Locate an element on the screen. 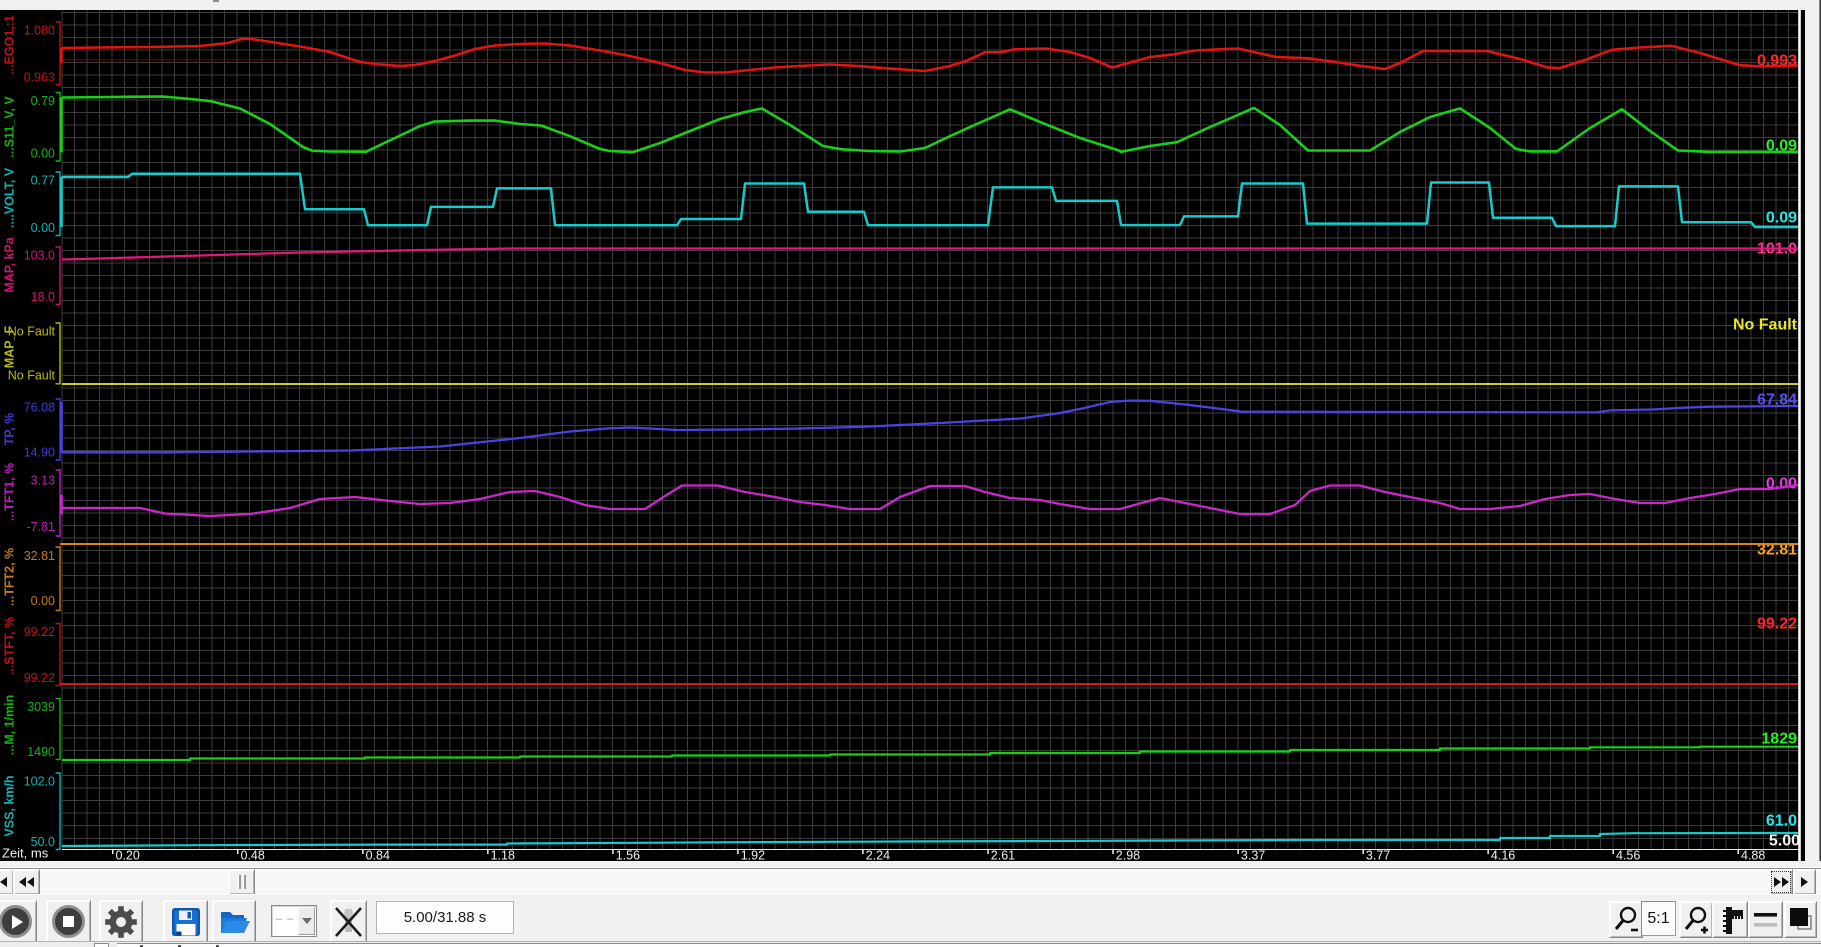 The width and height of the screenshot is (1821, 947). svg-text: 3039 is located at coordinates (41, 707).